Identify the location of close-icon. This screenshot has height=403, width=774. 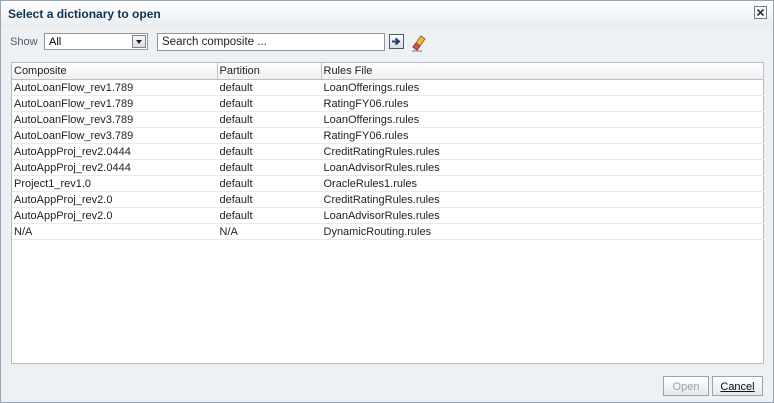
(760, 12).